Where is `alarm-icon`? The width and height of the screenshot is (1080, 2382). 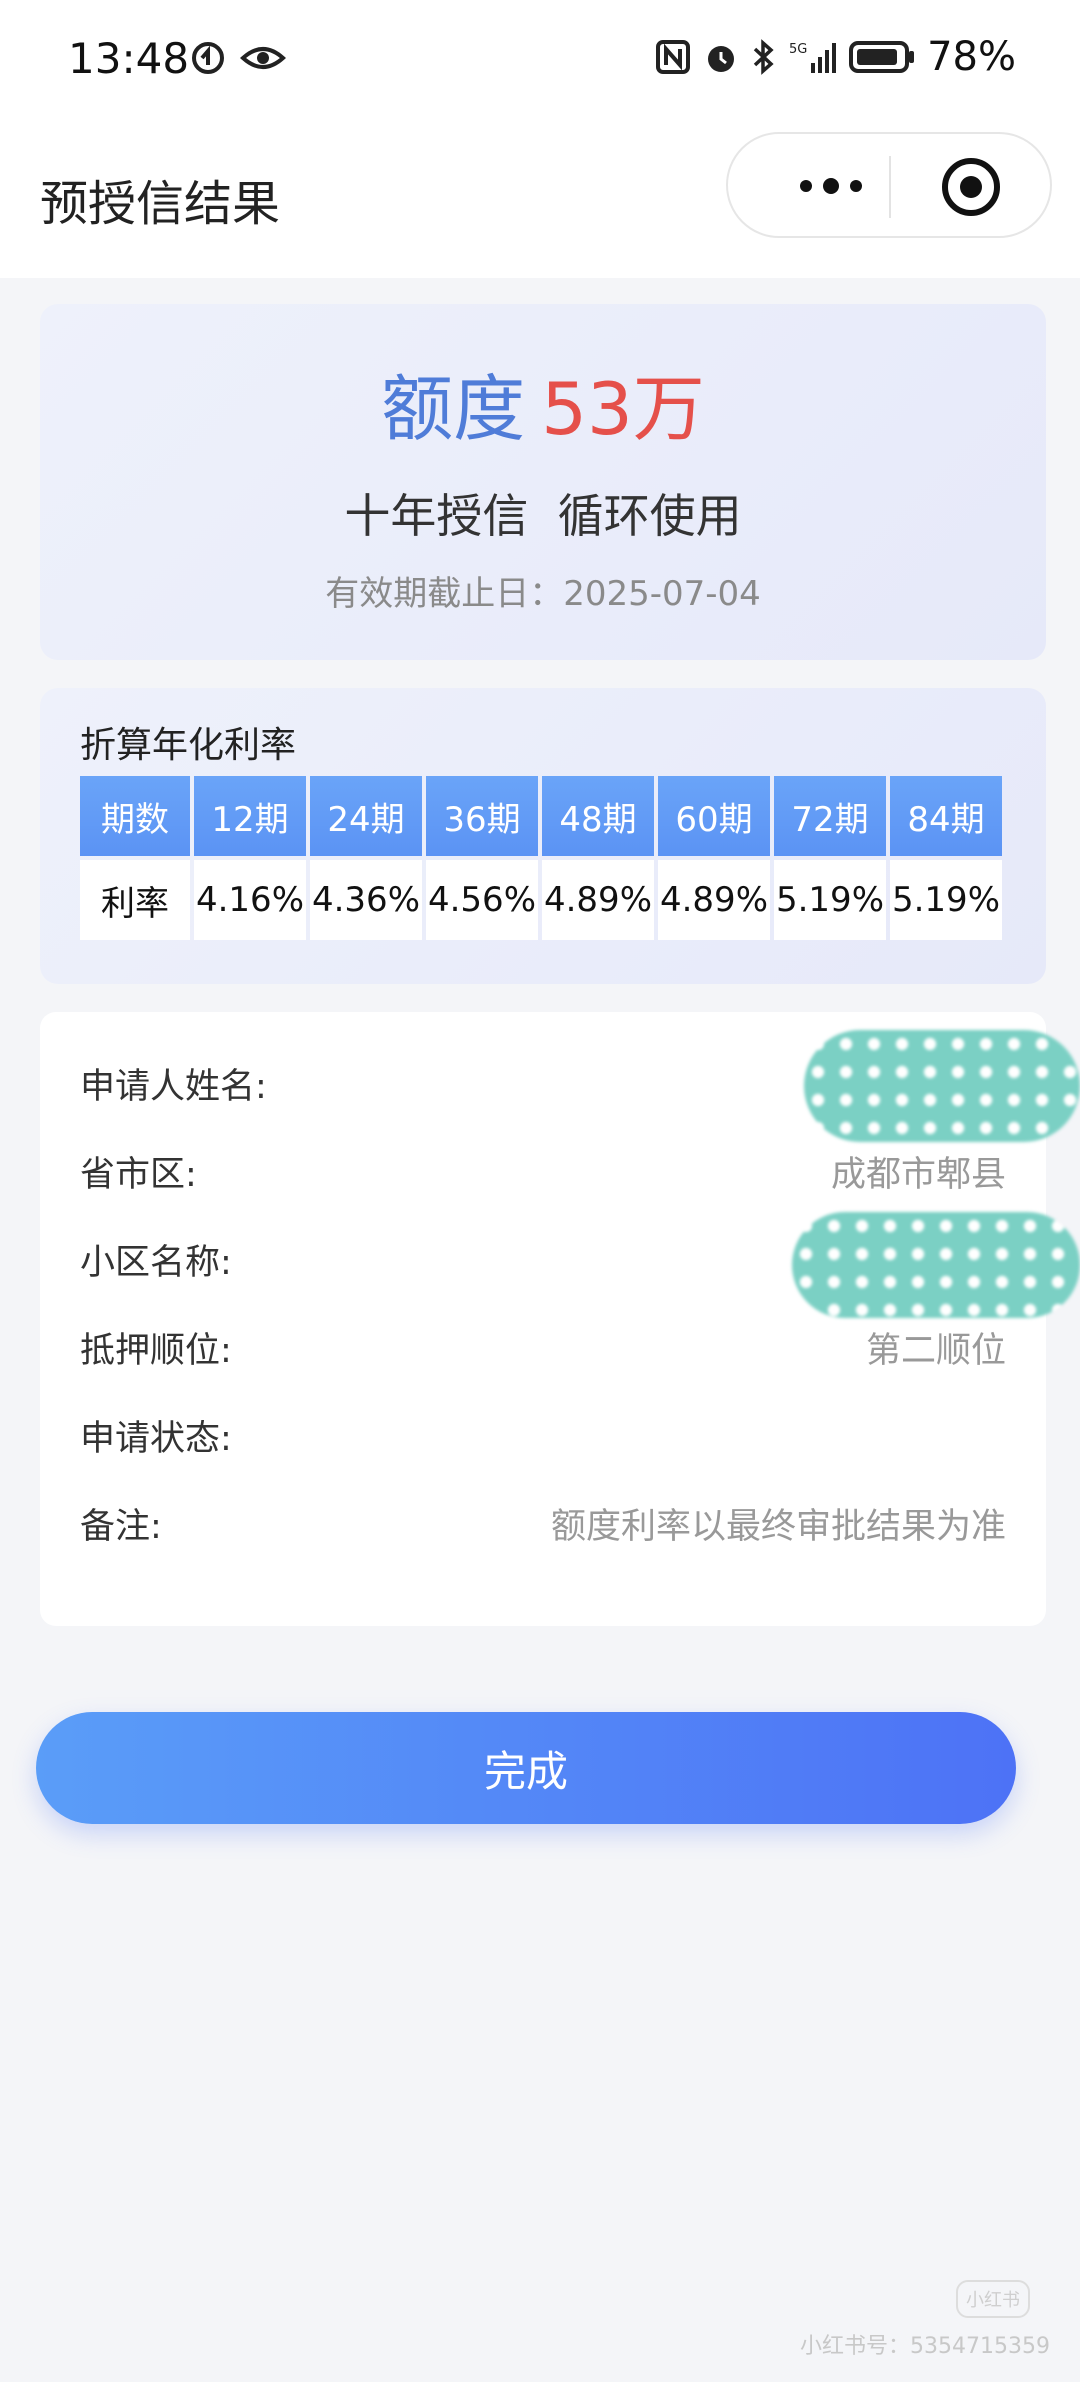
alarm-icon is located at coordinates (721, 59).